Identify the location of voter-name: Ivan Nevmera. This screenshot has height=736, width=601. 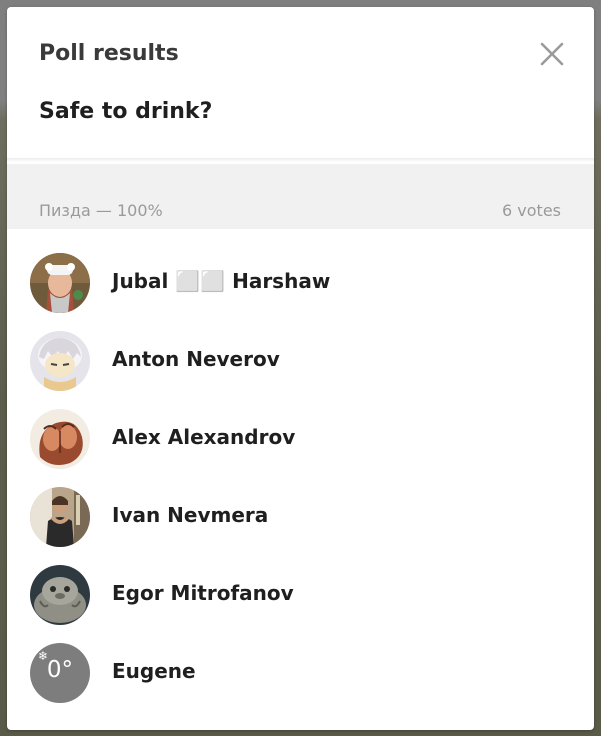
(190, 515).